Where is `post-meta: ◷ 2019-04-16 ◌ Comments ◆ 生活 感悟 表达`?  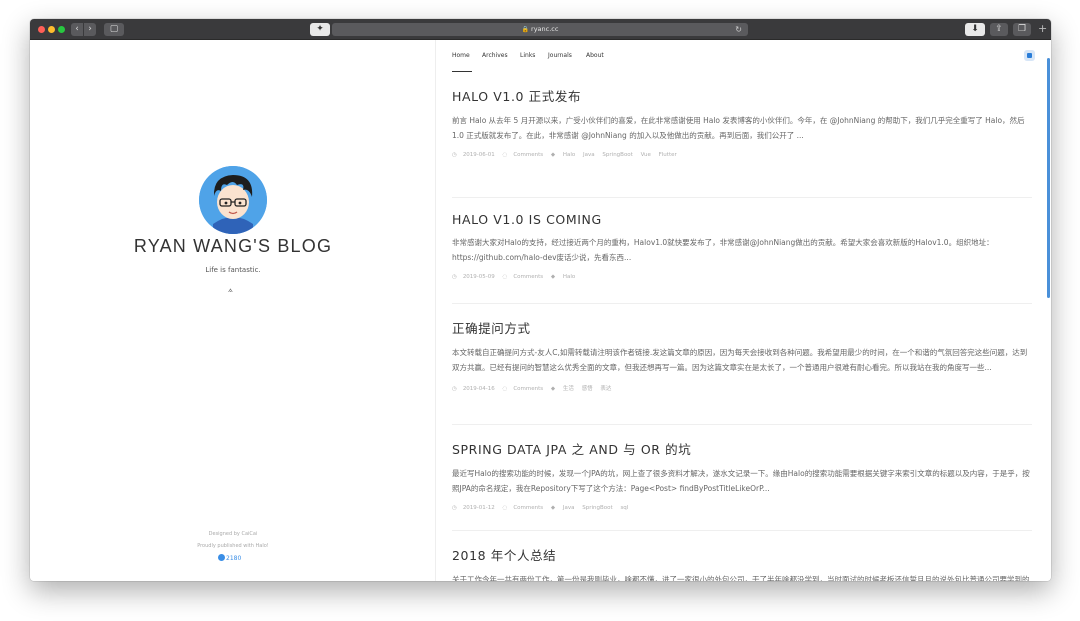 post-meta: ◷ 2019-04-16 ◌ Comments ◆ 生活 感悟 表达 is located at coordinates (742, 388).